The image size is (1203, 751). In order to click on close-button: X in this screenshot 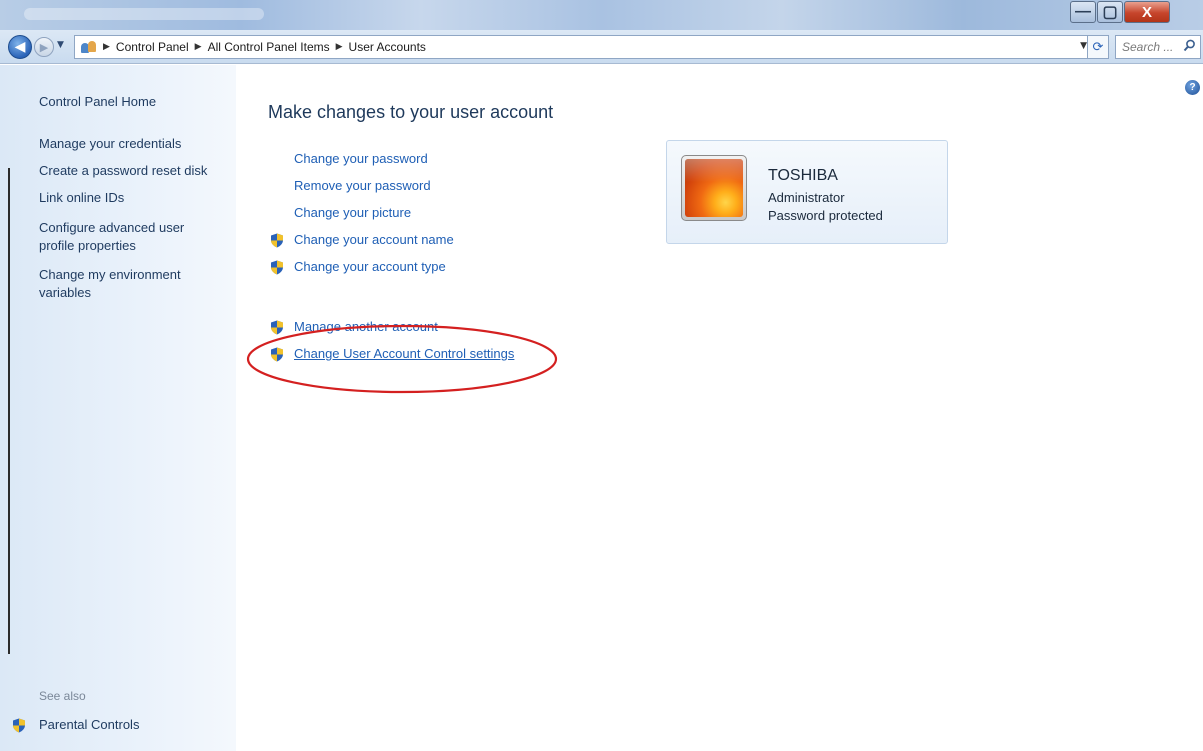, I will do `click(1147, 12)`.